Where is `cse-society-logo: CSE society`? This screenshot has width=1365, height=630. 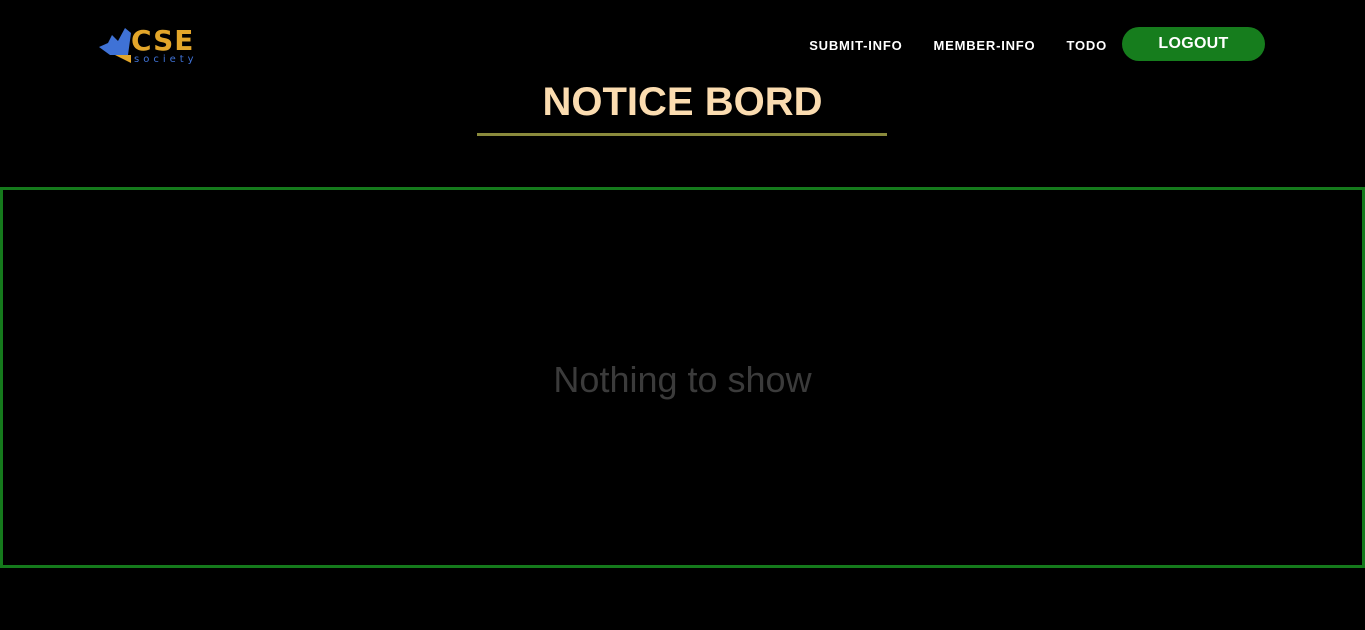 cse-society-logo: CSE society is located at coordinates (153, 47).